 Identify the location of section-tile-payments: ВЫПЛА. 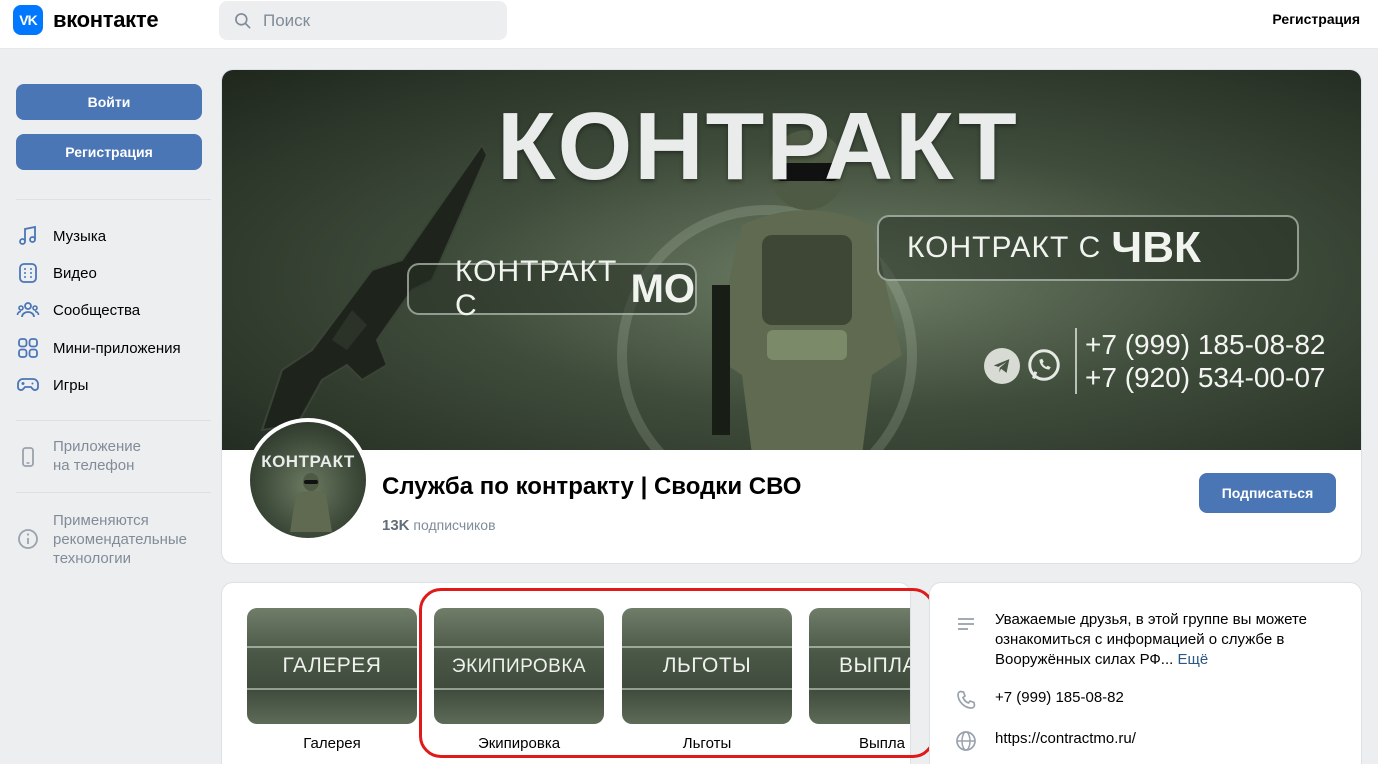
(860, 666).